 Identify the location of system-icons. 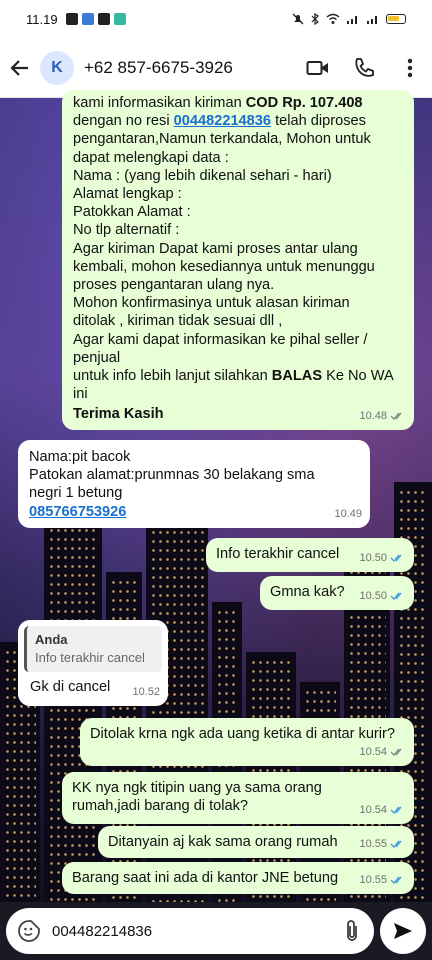
(349, 19).